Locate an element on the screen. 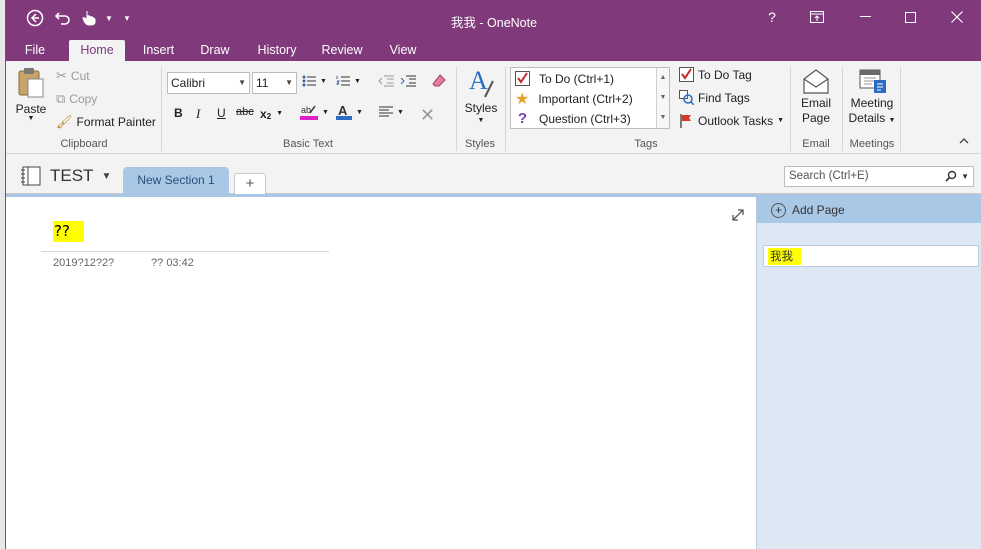 The image size is (981, 549). font-family-value: Calibri is located at coordinates (188, 83).